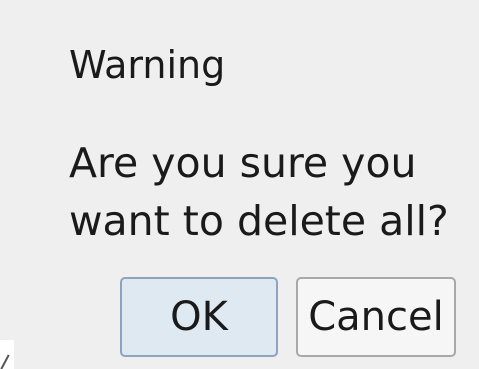 The height and width of the screenshot is (369, 479). I want to click on ok-button: OK, so click(199, 317).